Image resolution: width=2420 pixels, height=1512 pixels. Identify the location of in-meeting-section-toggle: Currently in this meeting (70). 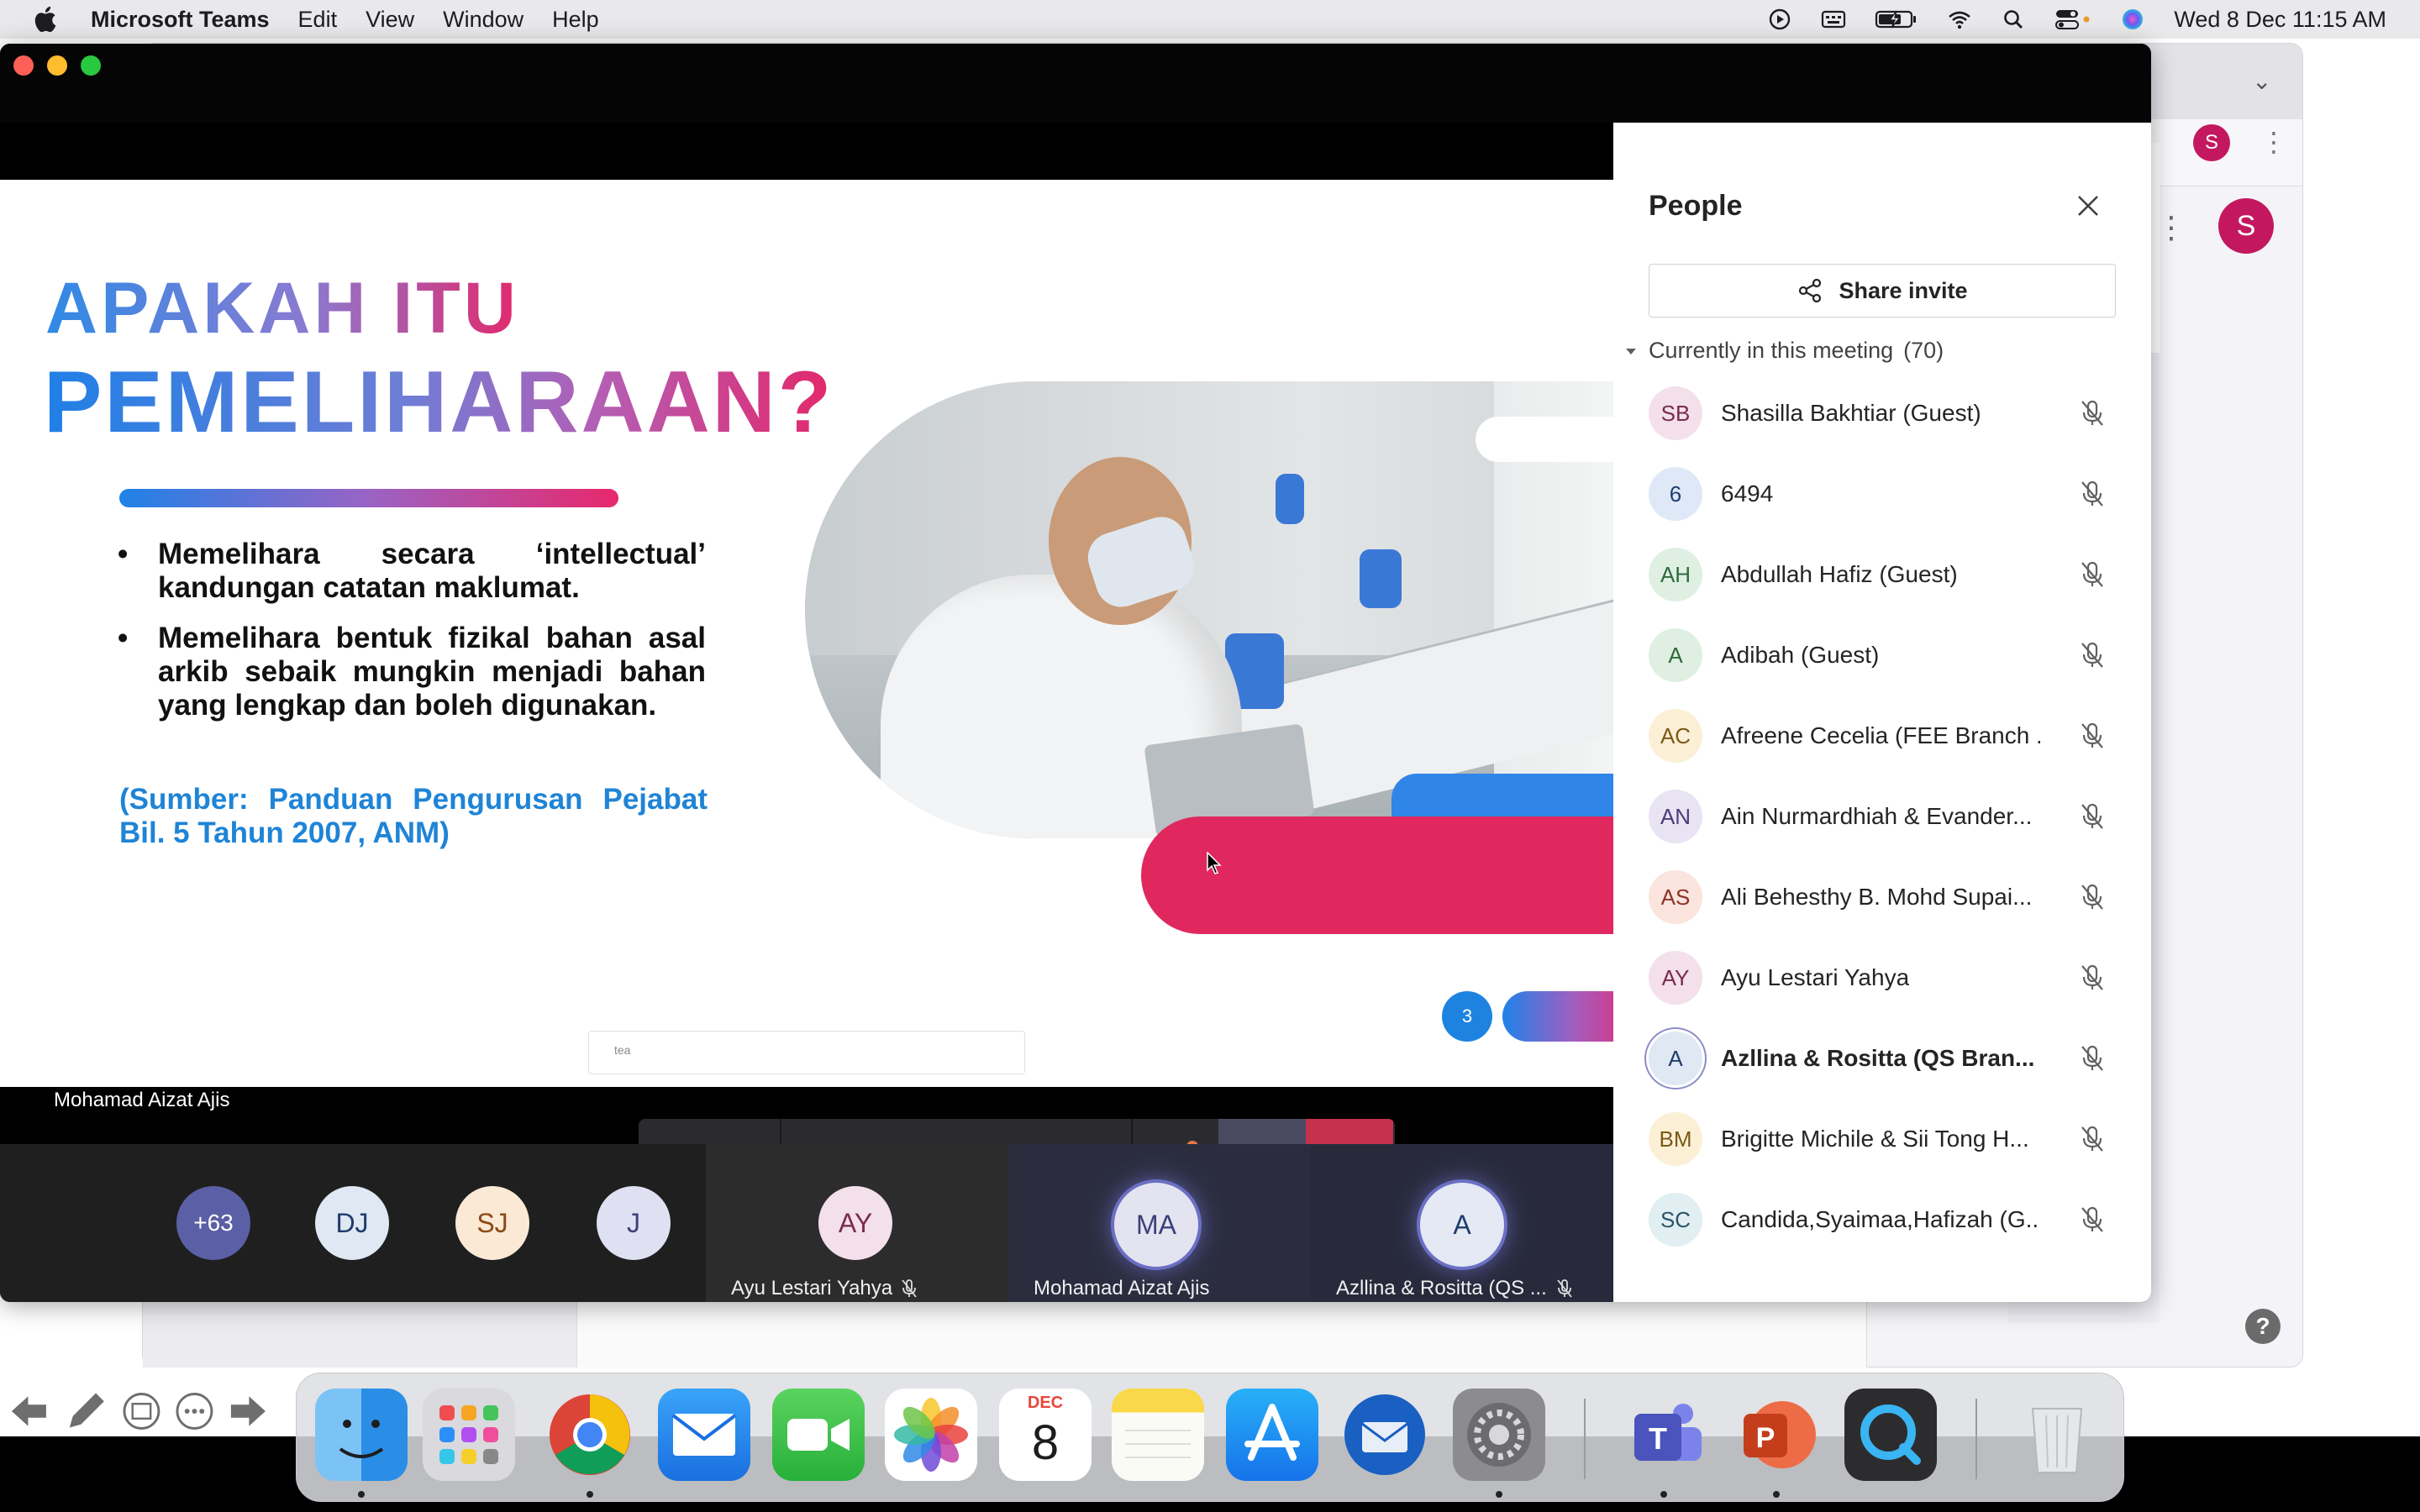
(1784, 351).